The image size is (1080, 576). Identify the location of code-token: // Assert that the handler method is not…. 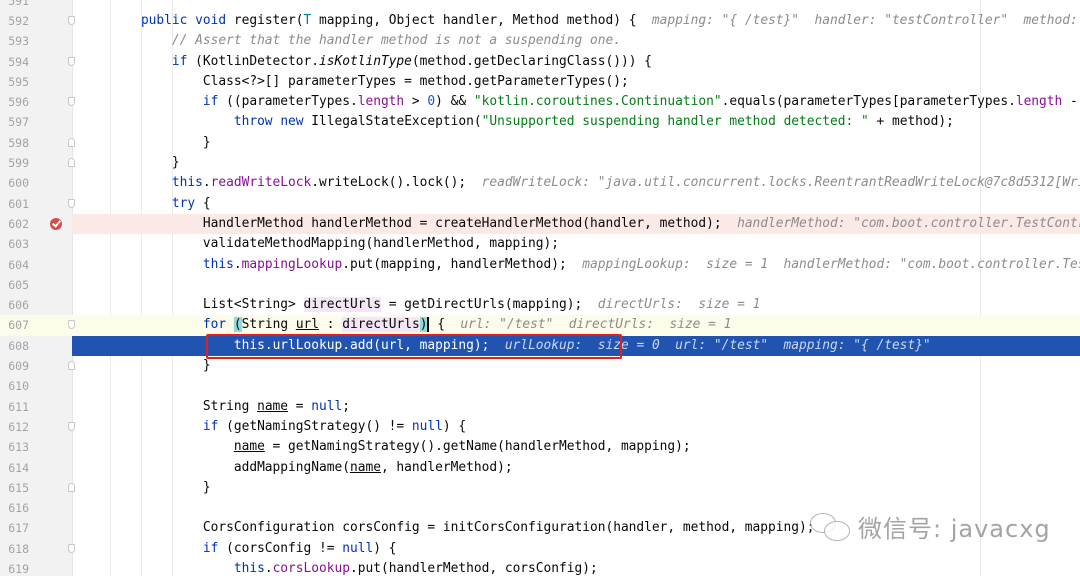
(396, 41).